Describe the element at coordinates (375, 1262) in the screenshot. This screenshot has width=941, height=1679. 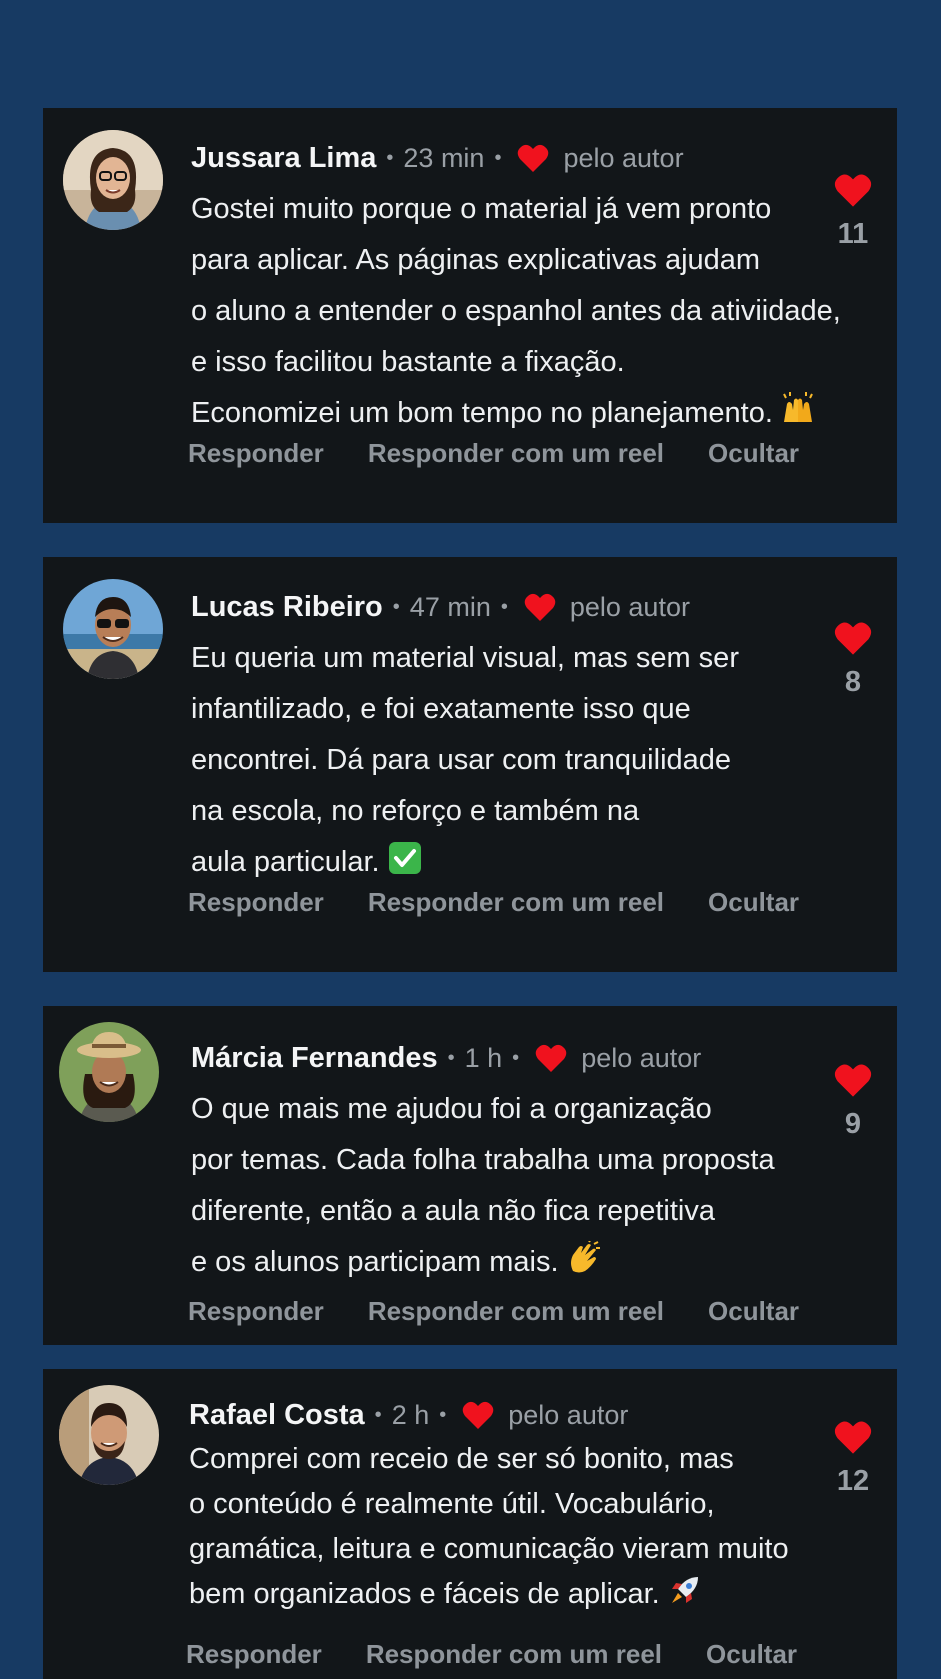
I see `comment-line: e os alunos participam mais.` at that location.